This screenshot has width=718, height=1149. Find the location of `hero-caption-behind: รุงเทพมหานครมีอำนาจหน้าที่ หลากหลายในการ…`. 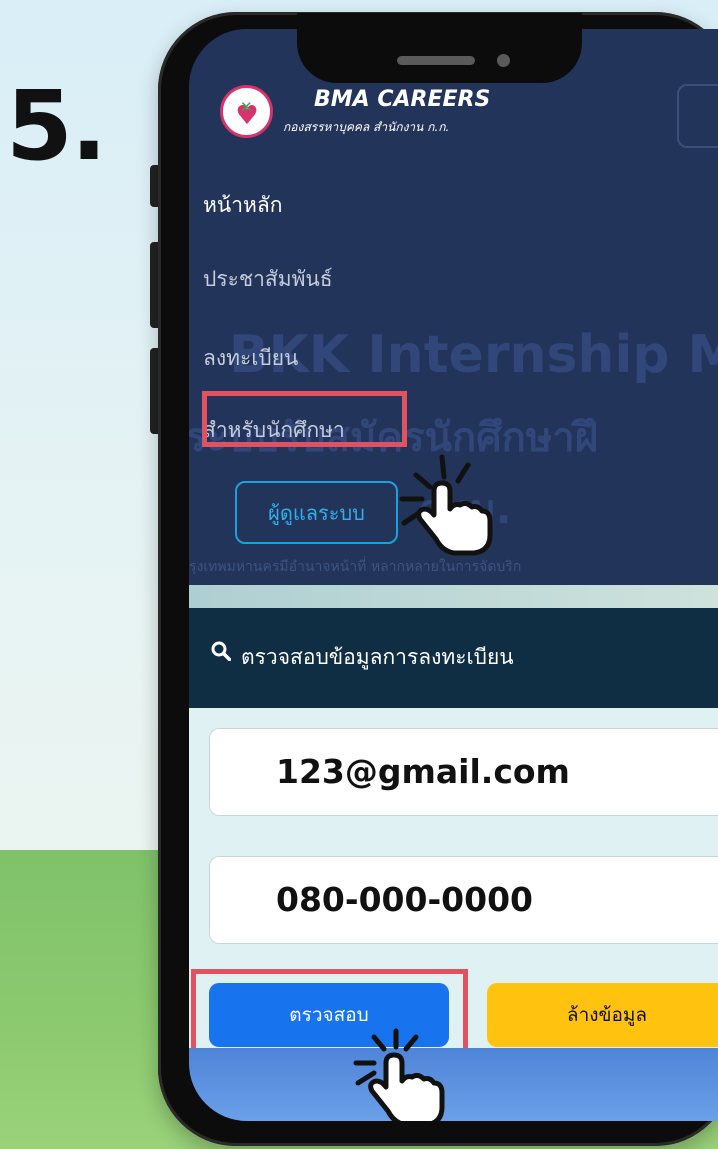

hero-caption-behind: รุงเทพมหานครมีอำนาจหน้าที่ หลากหลายในการ… is located at coordinates (355, 567).